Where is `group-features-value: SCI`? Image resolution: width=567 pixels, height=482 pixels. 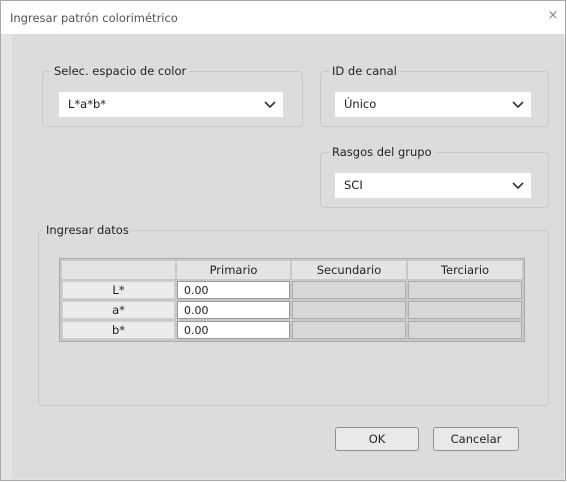 group-features-value: SCI is located at coordinates (353, 185).